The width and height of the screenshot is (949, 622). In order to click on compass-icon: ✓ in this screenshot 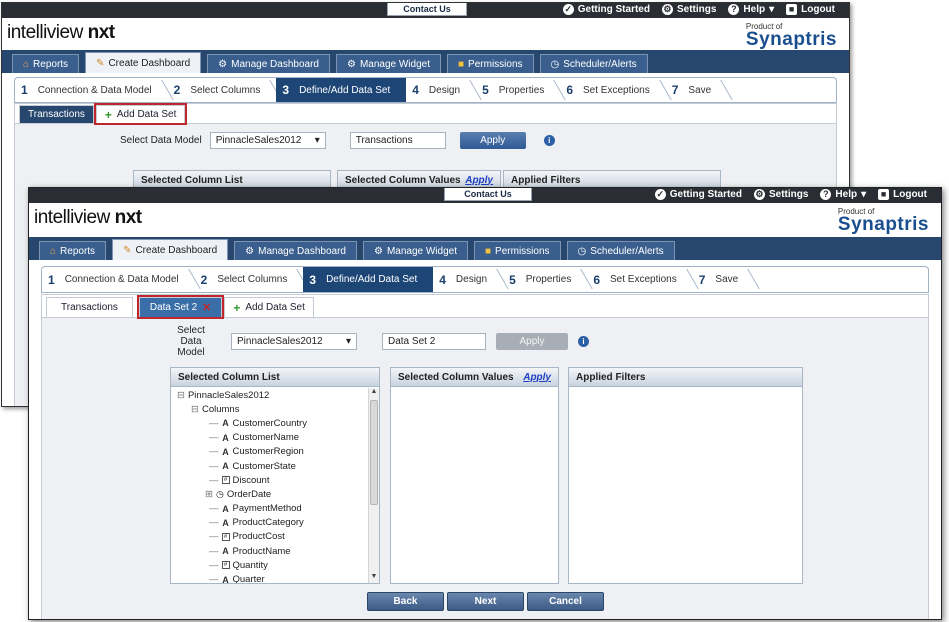, I will do `click(568, 9)`.